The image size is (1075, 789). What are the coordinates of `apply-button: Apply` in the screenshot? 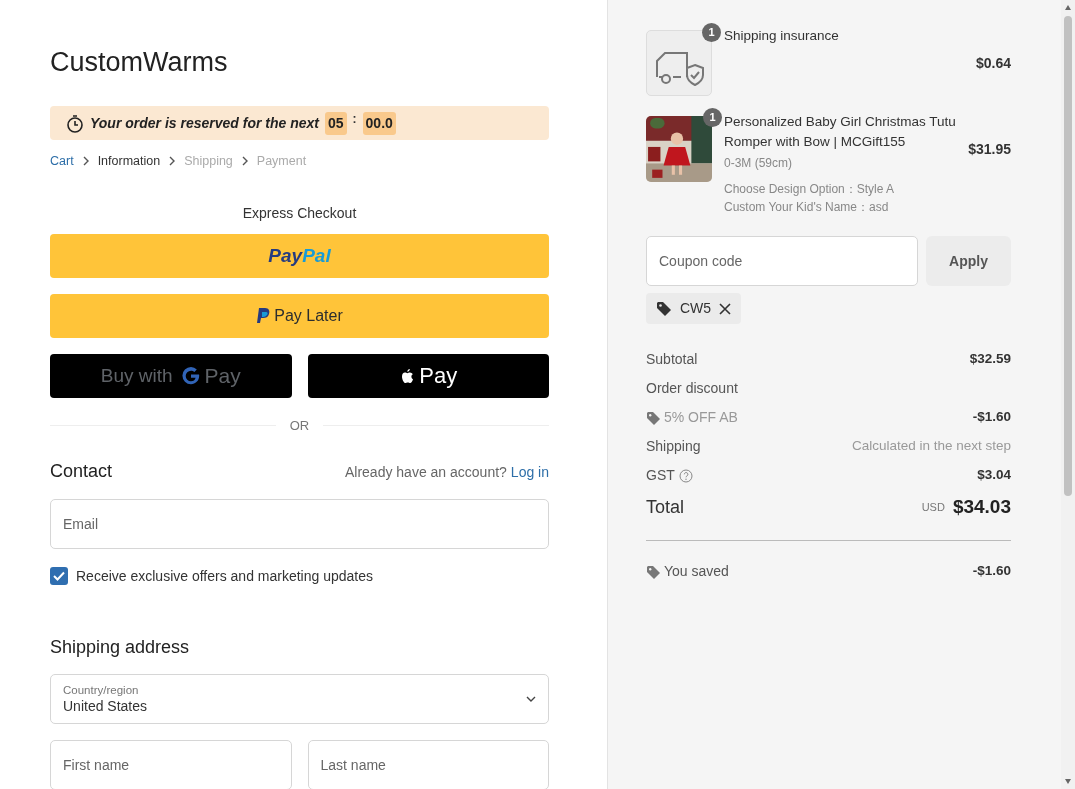 It's located at (968, 261).